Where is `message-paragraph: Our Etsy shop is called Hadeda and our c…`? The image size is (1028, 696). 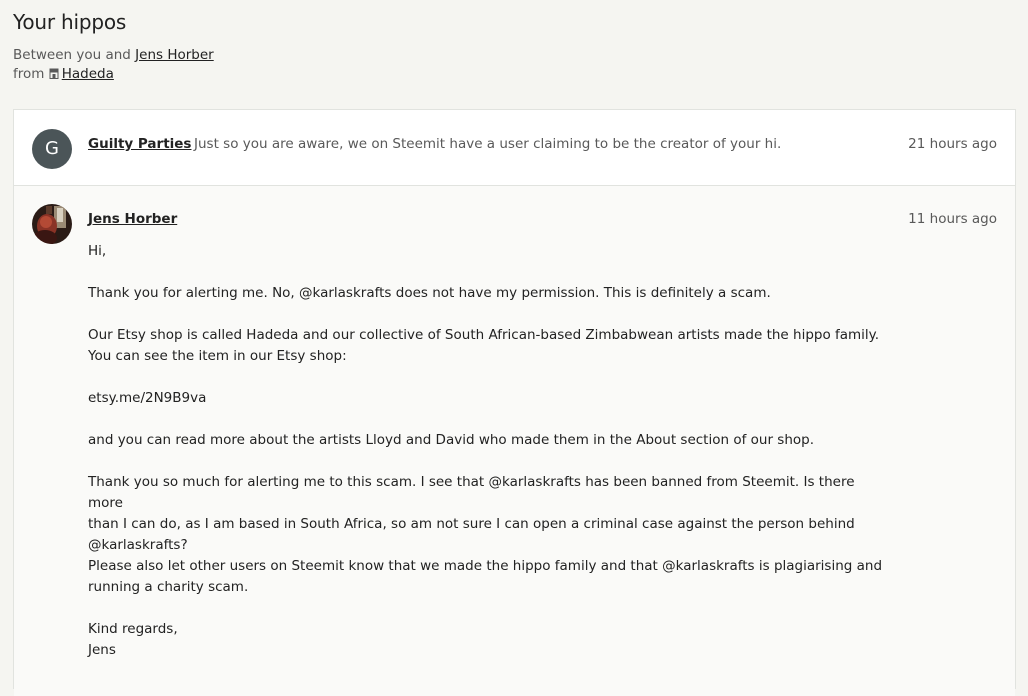 message-paragraph: Our Etsy shop is called Hadeda and our c… is located at coordinates (484, 345).